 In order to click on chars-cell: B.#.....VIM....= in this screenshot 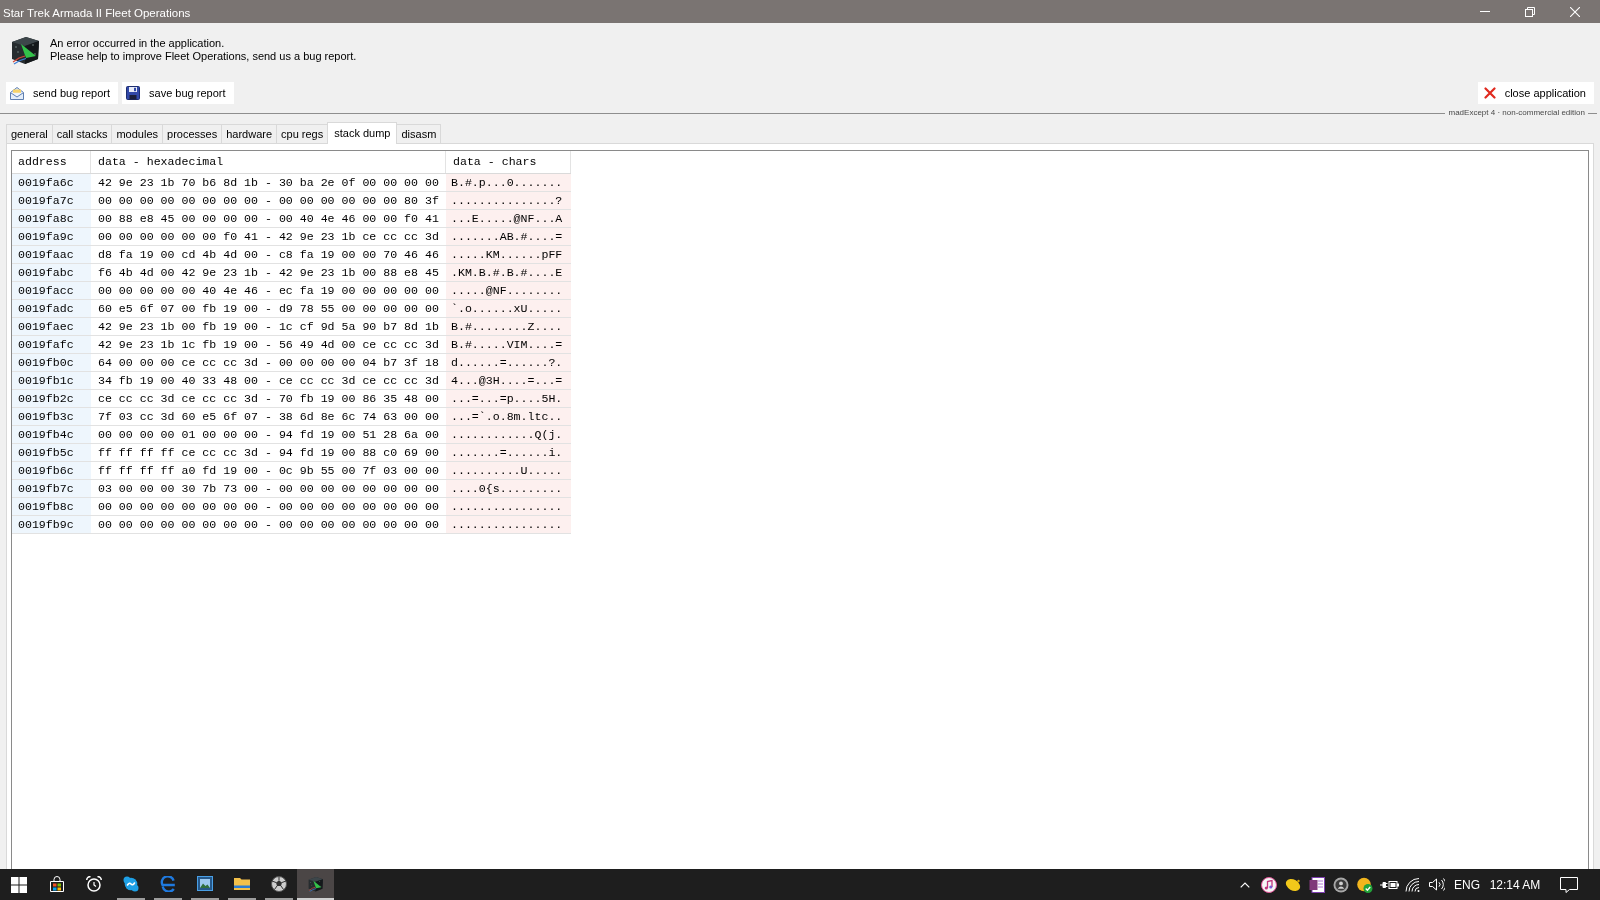, I will do `click(508, 344)`.